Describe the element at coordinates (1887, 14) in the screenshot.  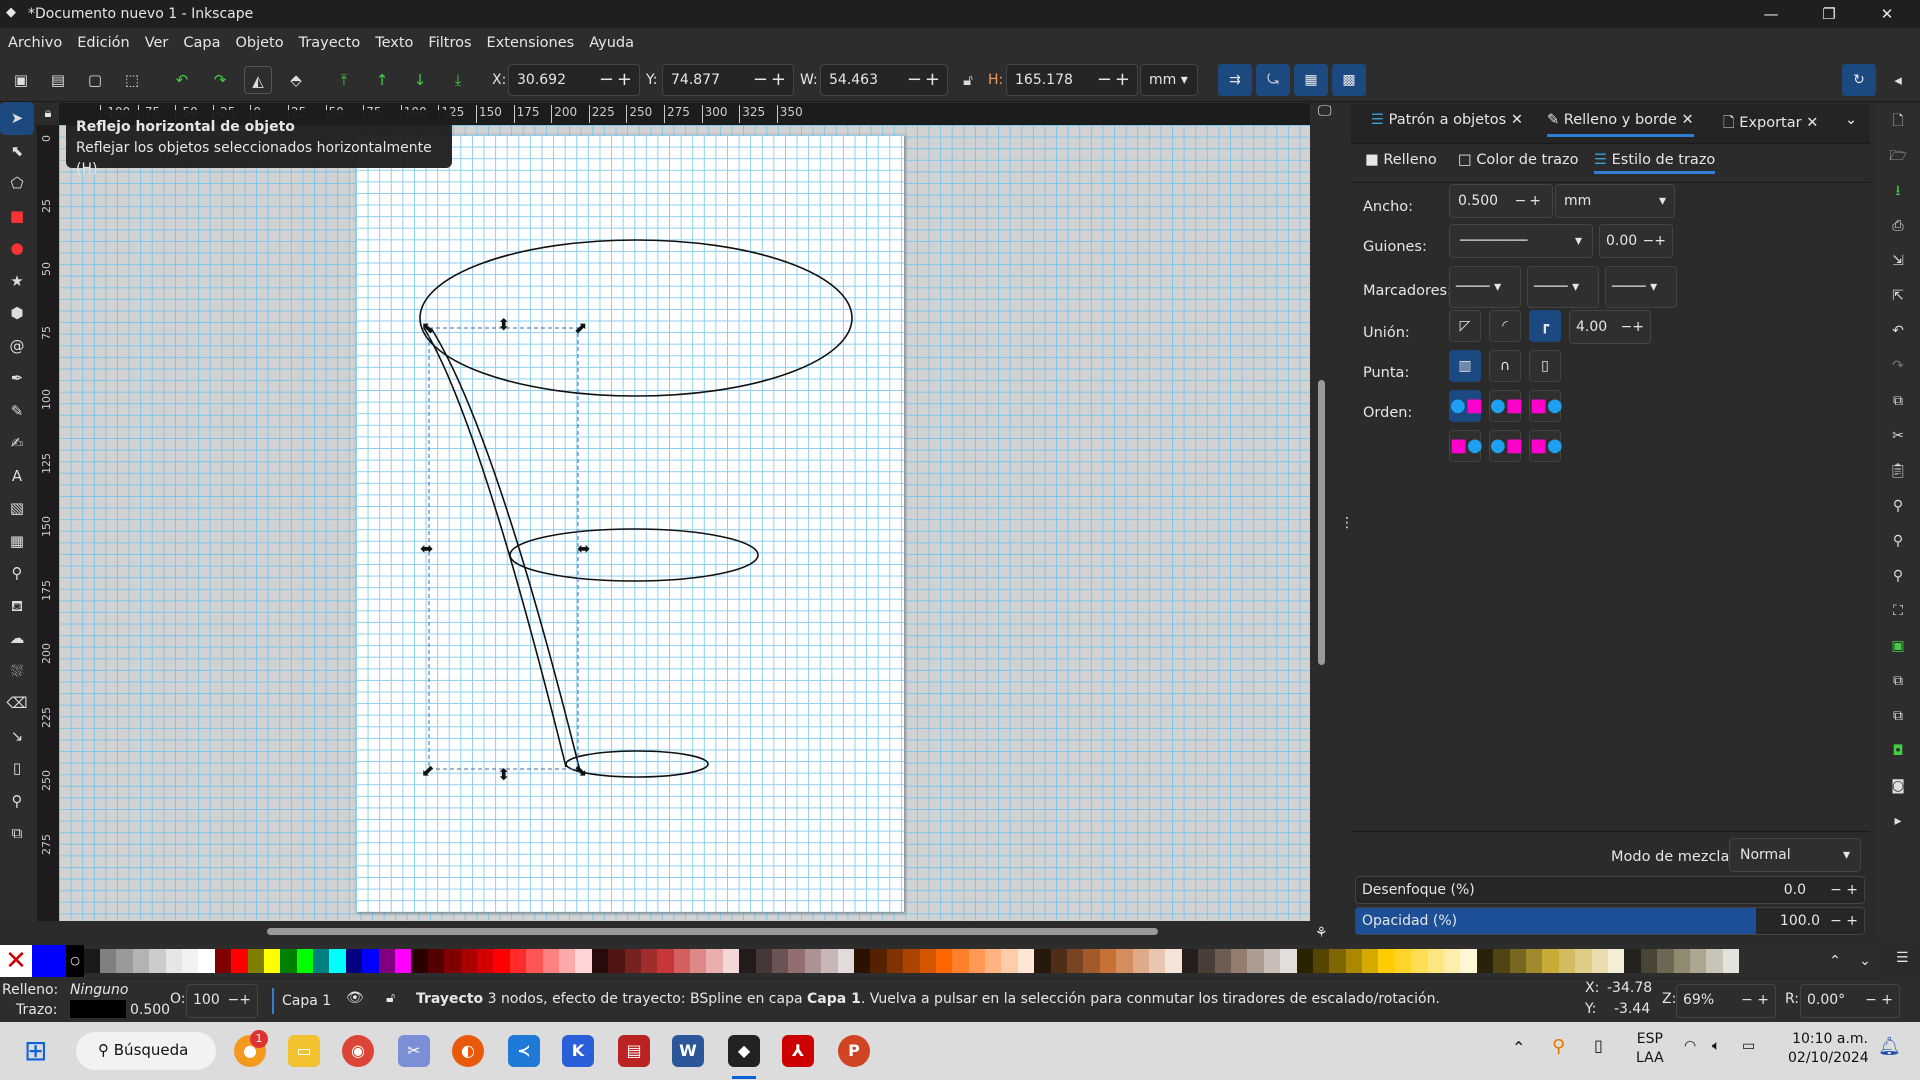
I see `close-button: ✕` at that location.